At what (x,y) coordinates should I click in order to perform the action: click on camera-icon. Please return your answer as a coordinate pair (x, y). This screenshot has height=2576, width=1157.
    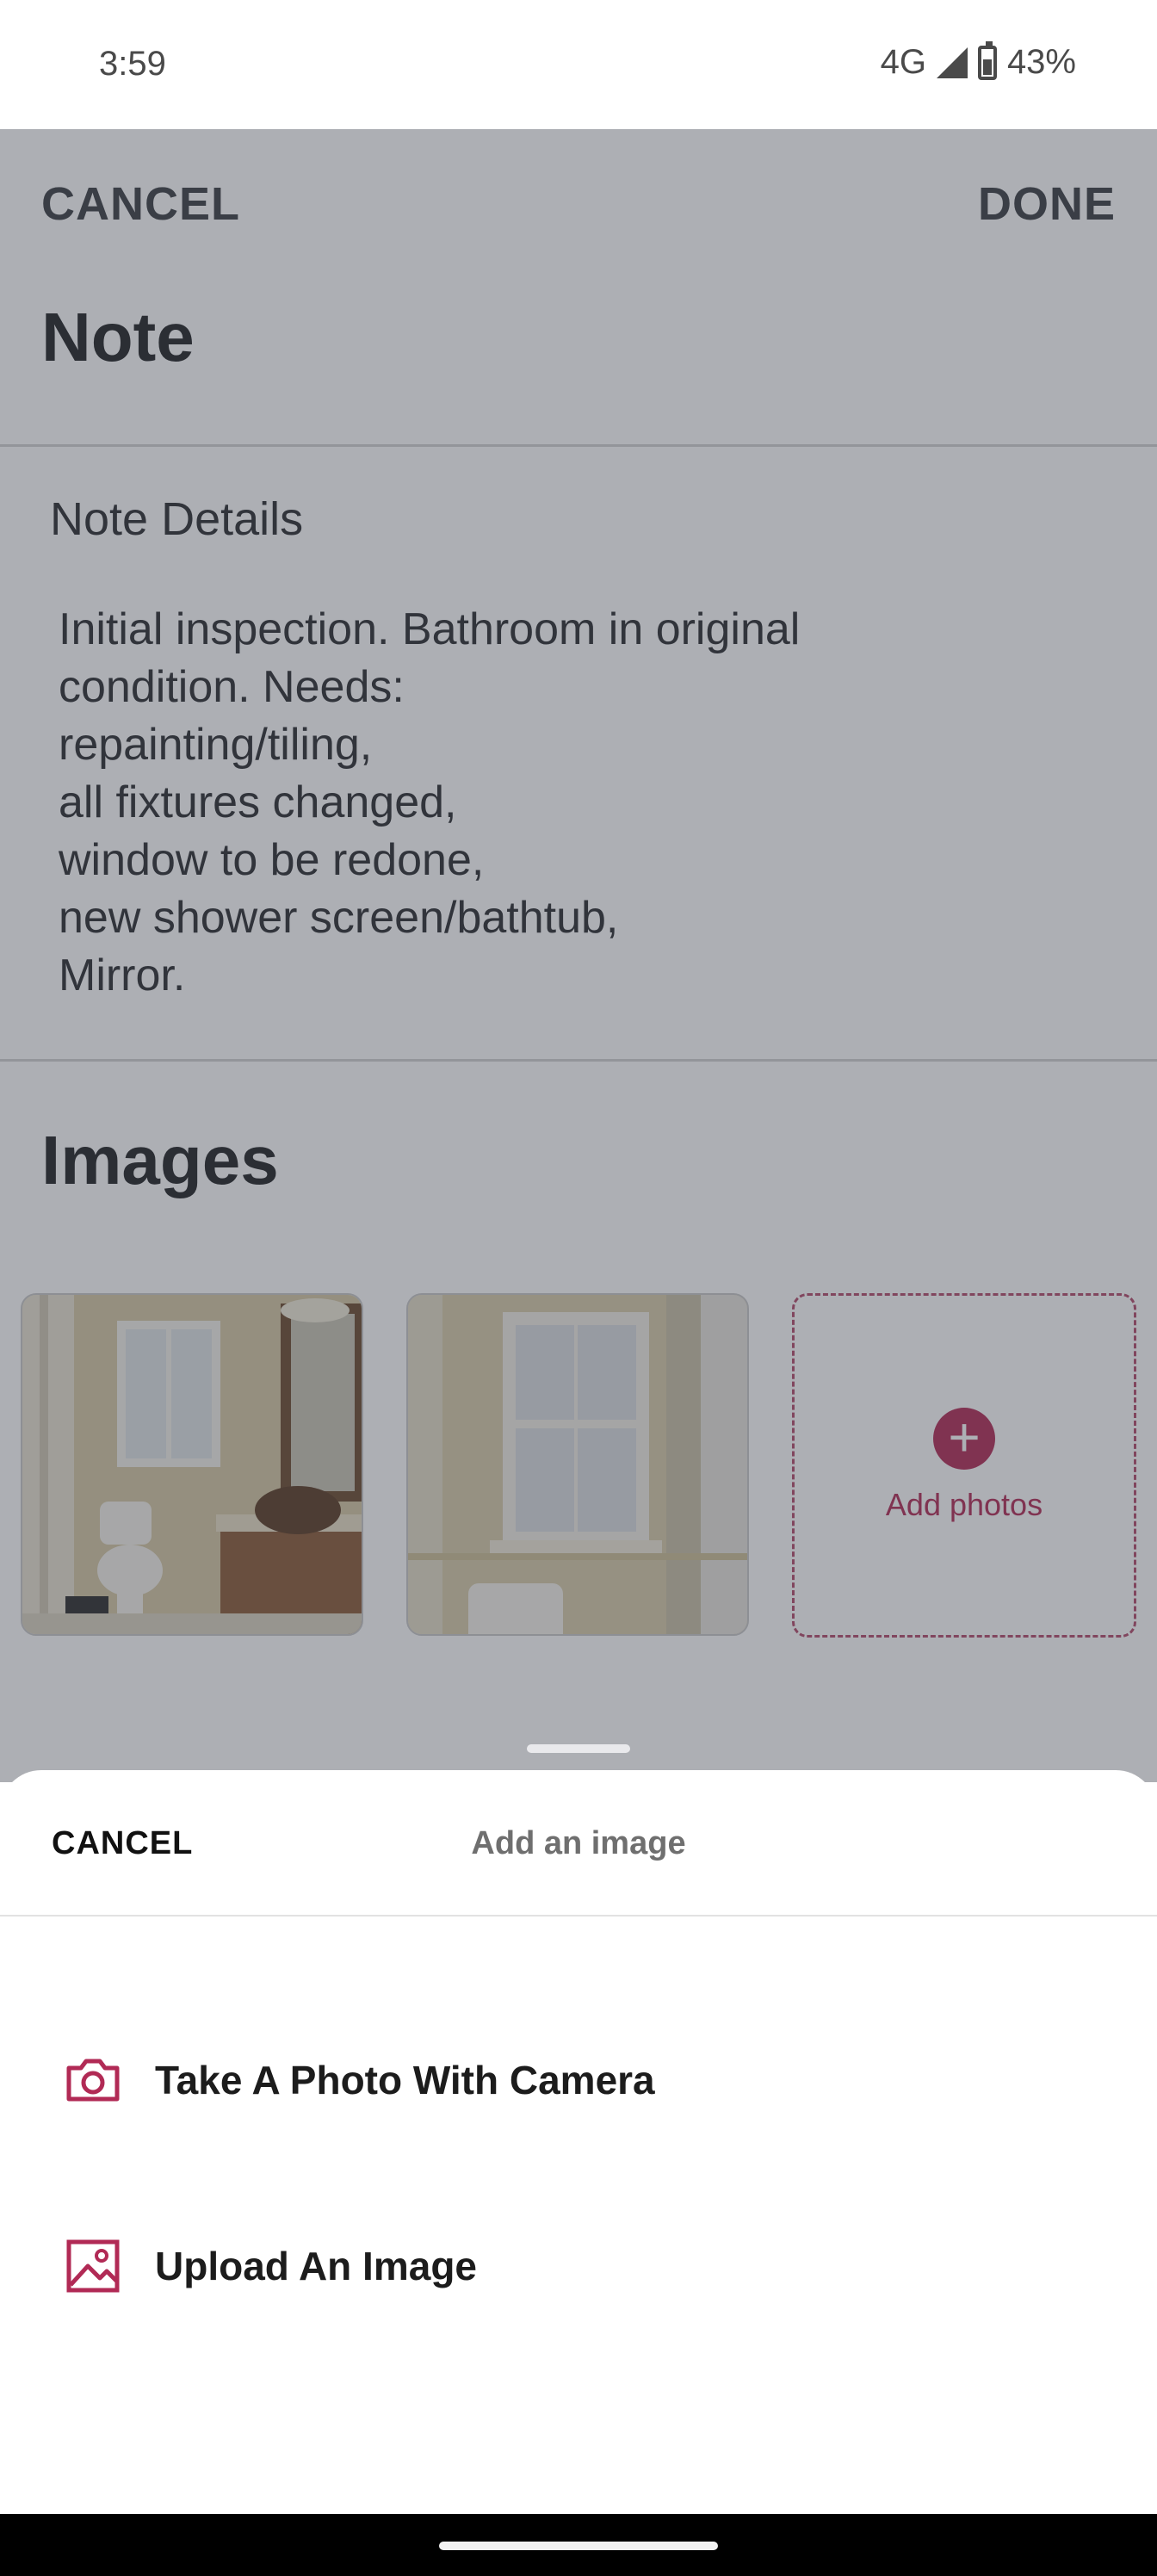
    Looking at the image, I should click on (93, 2080).